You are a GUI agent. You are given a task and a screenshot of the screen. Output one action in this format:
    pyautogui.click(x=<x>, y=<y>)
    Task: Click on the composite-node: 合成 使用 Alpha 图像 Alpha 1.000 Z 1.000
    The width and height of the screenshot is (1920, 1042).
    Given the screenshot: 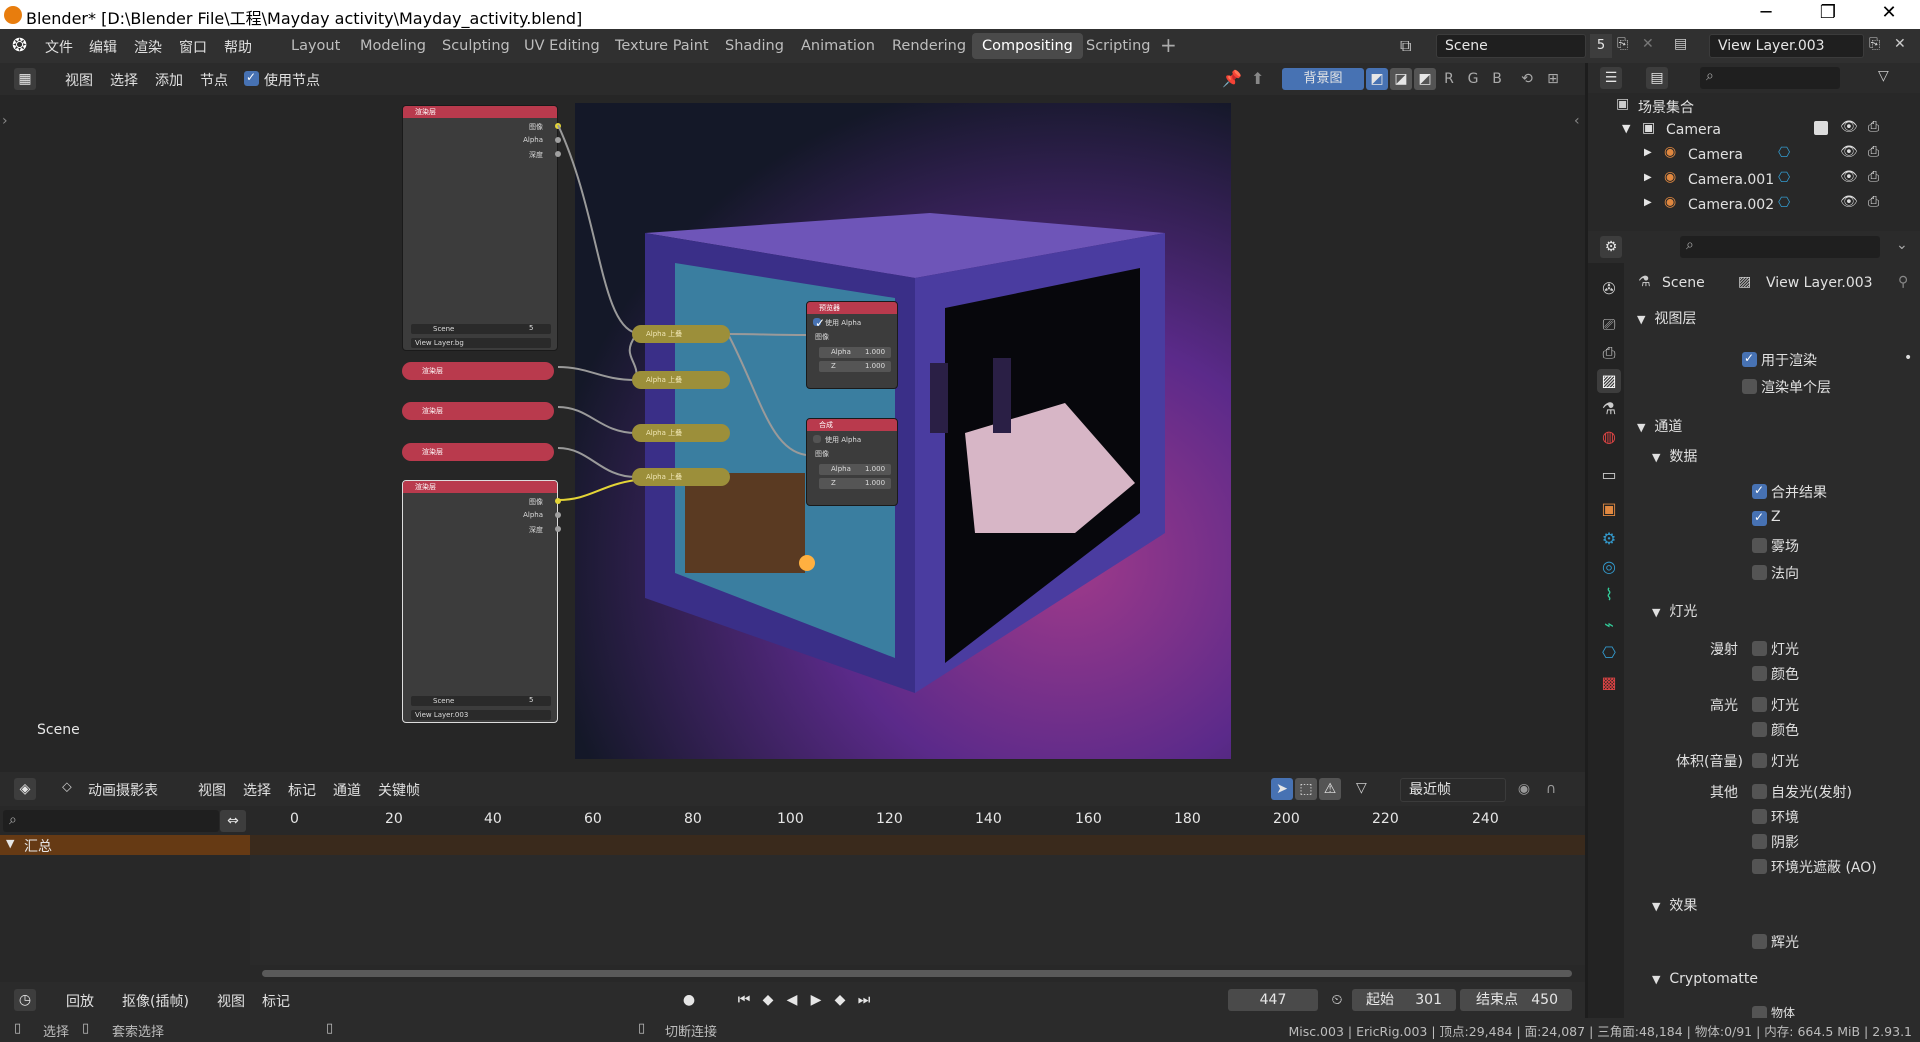 What is the action you would take?
    pyautogui.click(x=852, y=462)
    